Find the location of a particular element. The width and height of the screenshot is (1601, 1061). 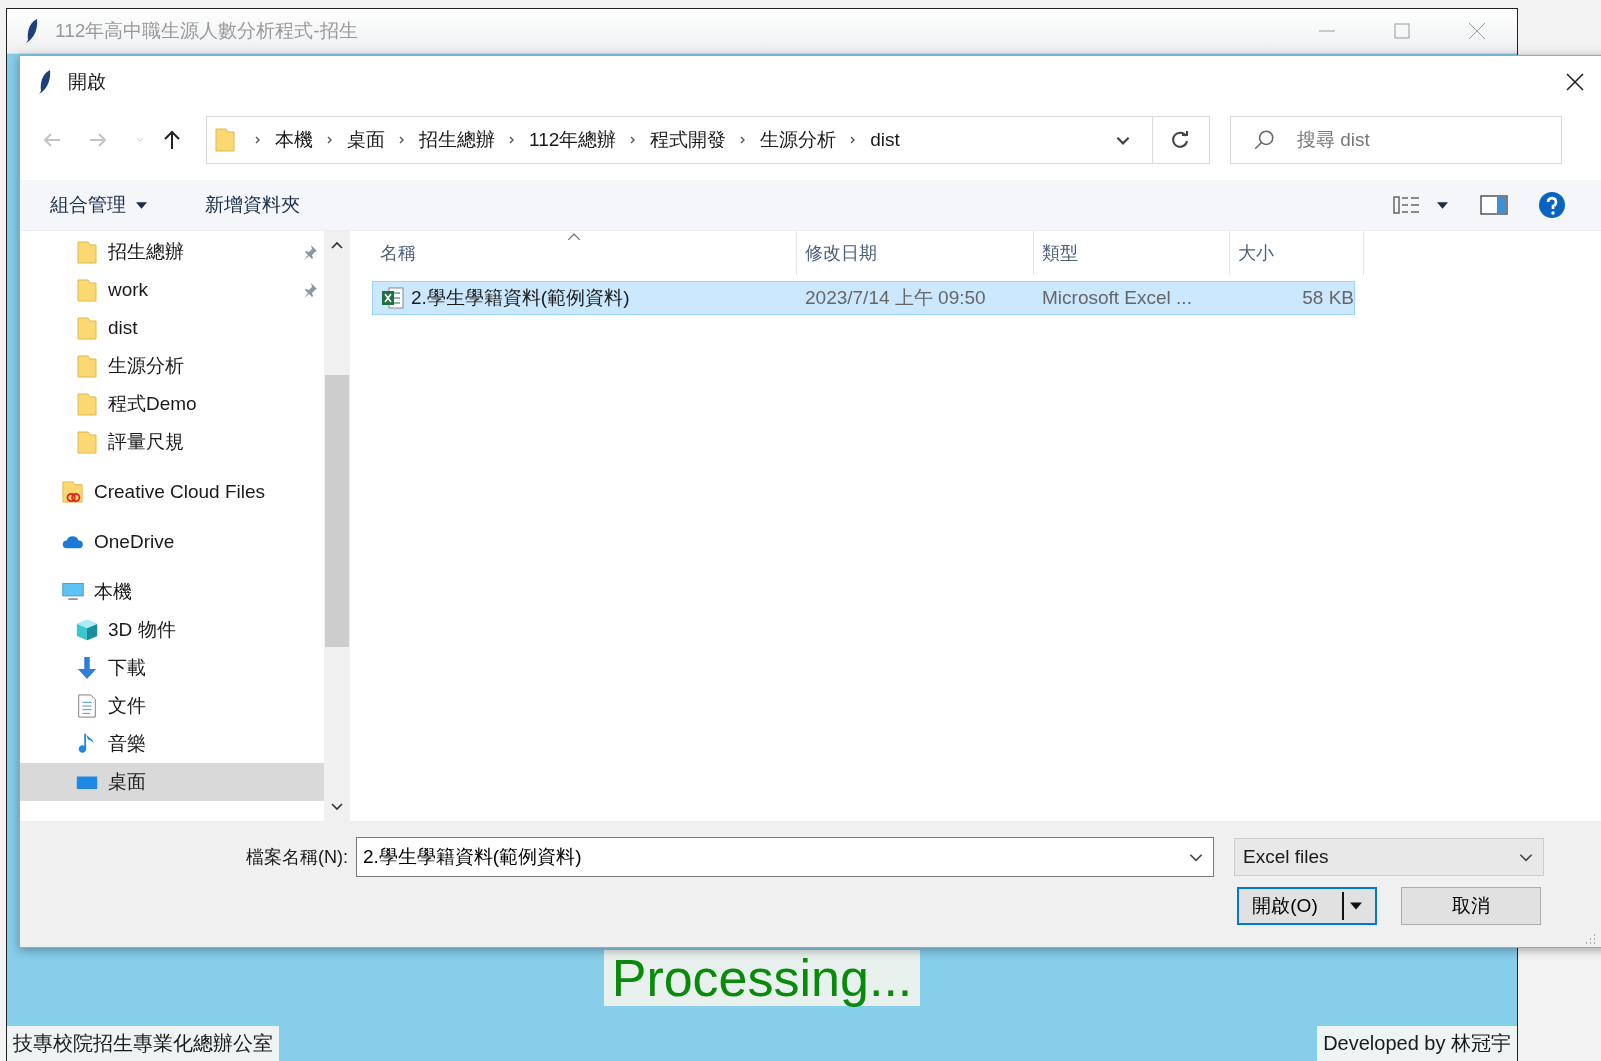

search-box: 搜尋 dist is located at coordinates (1396, 140).